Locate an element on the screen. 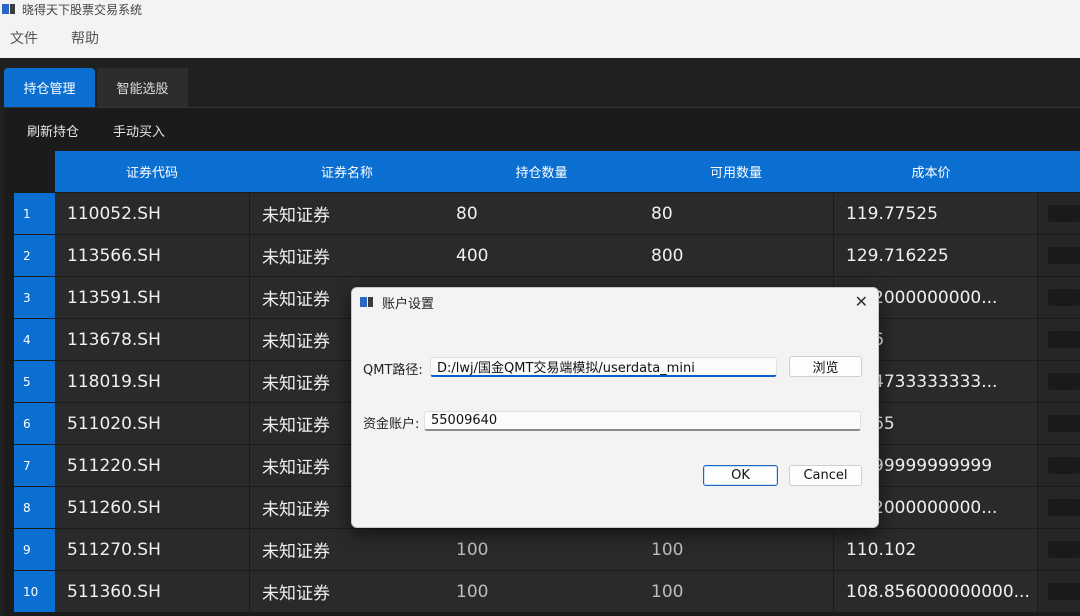 The width and height of the screenshot is (1080, 616). dialog-title: 账户设置 is located at coordinates (408, 304).